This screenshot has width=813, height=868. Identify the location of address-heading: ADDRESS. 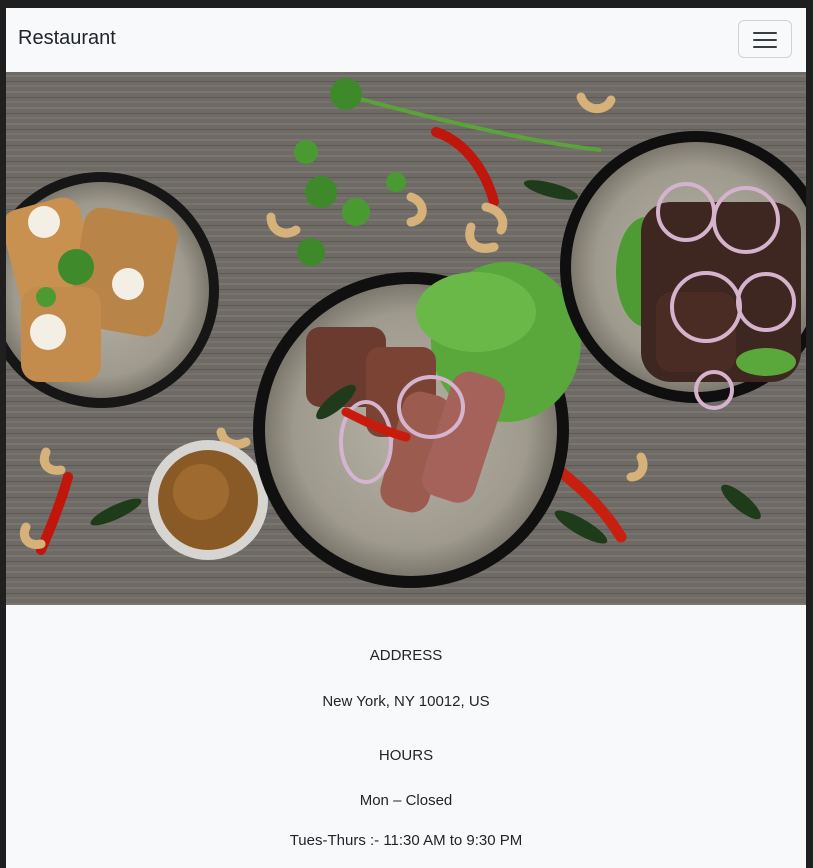
(406, 655).